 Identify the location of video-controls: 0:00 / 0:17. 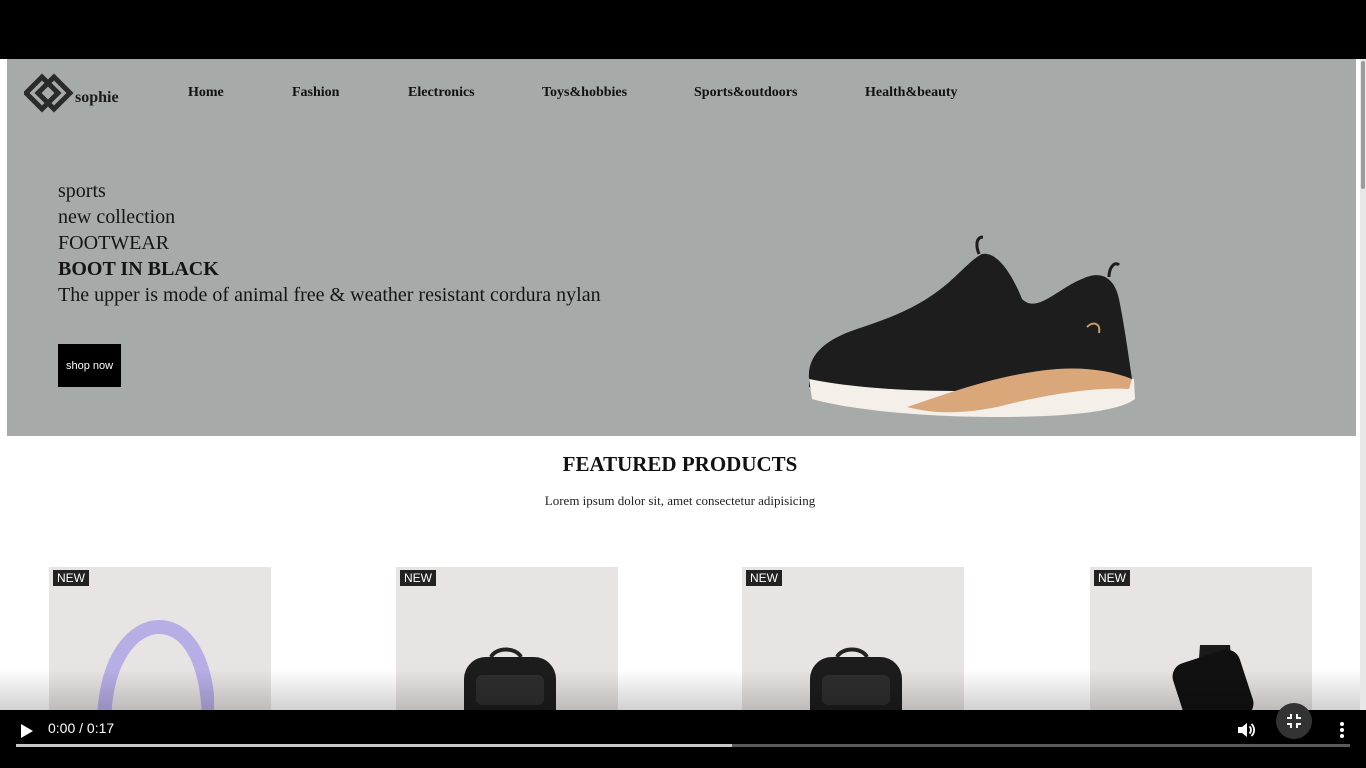
(683, 735).